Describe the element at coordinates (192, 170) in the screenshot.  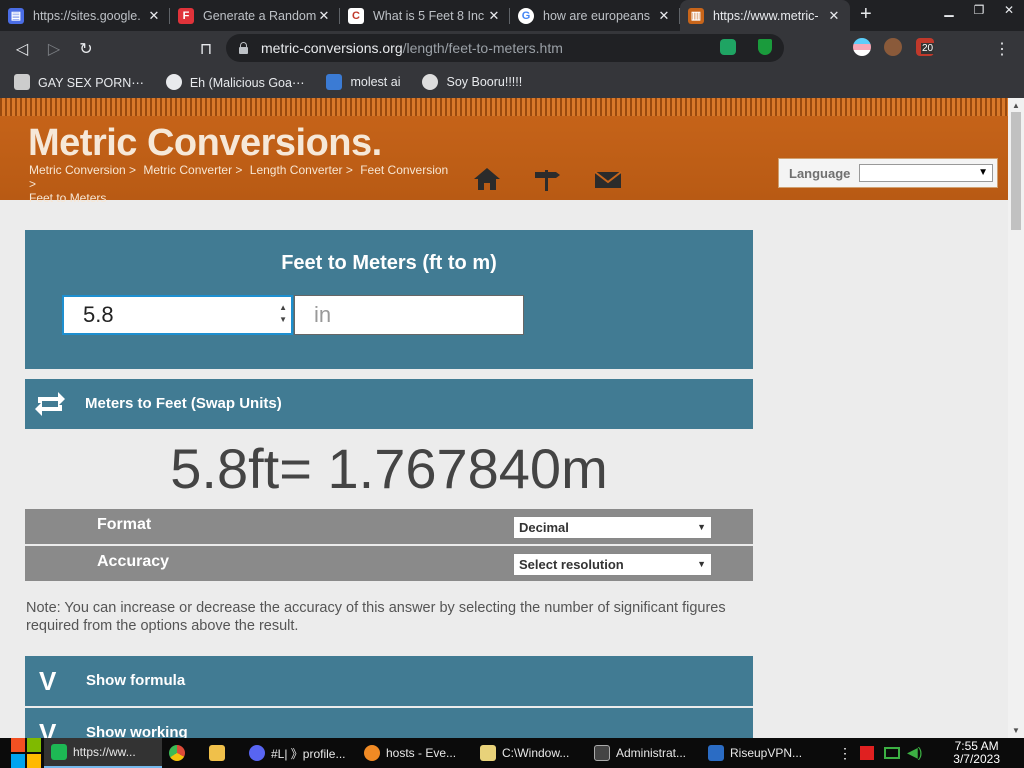
I see `breadcrumb-link: Metric Converter >` at that location.